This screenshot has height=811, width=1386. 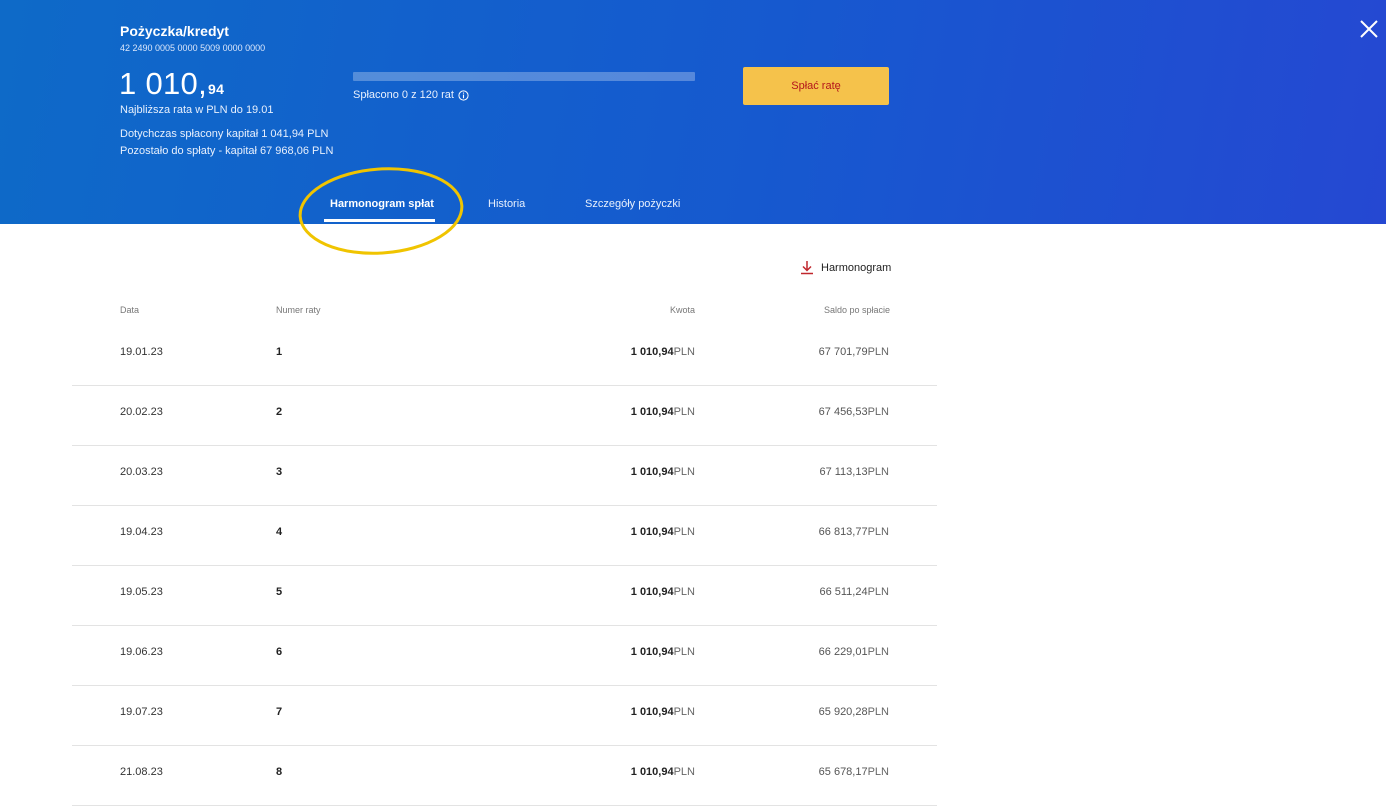 I want to click on row-number: 3, so click(x=279, y=472).